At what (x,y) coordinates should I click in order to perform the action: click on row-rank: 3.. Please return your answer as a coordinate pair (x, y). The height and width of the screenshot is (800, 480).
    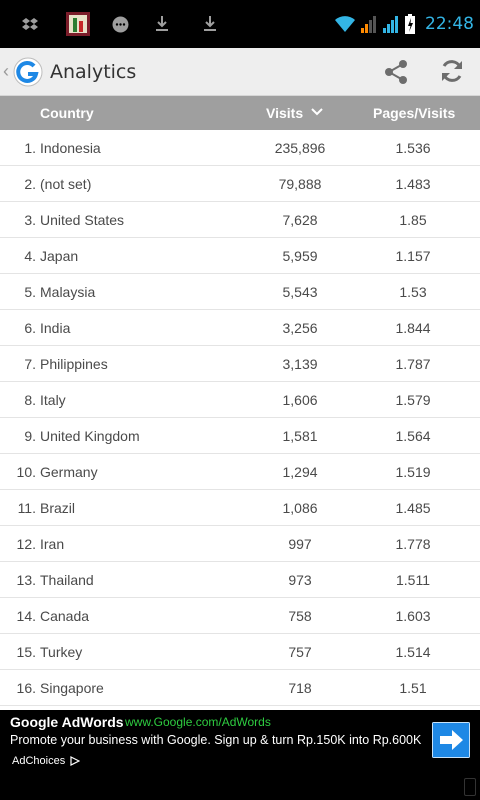
    Looking at the image, I should click on (30, 220).